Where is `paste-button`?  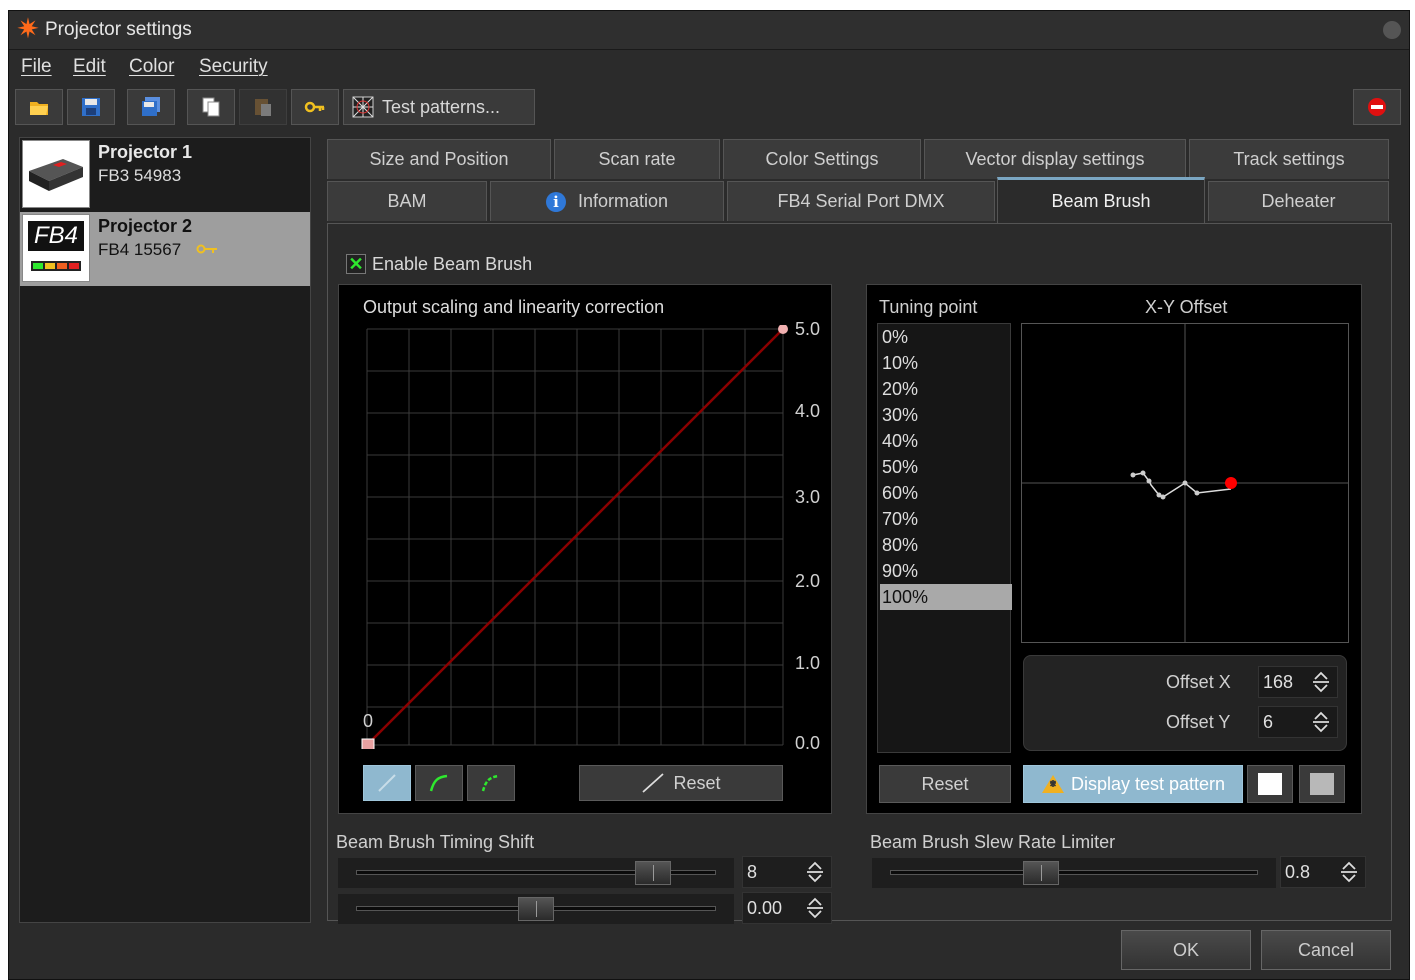
paste-button is located at coordinates (263, 107).